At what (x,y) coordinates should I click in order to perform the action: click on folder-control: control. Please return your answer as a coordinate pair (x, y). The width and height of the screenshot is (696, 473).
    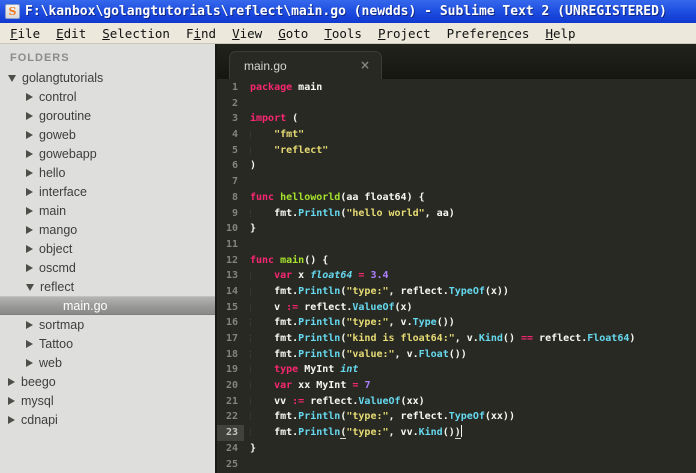
    Looking at the image, I should click on (107, 96).